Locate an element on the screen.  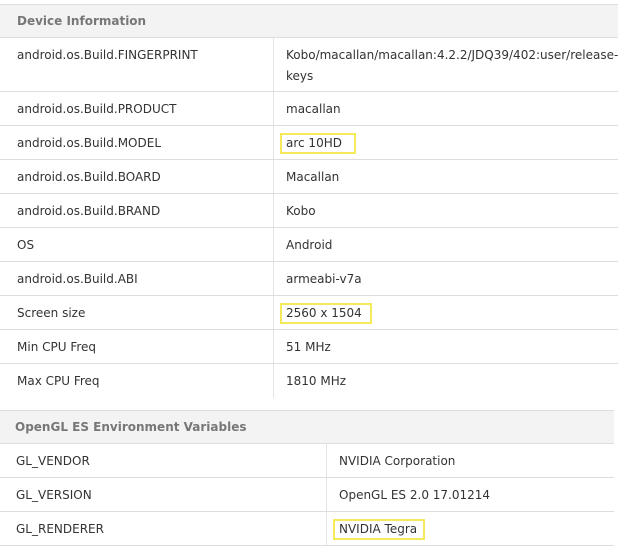
row-value: macallan is located at coordinates (313, 109).